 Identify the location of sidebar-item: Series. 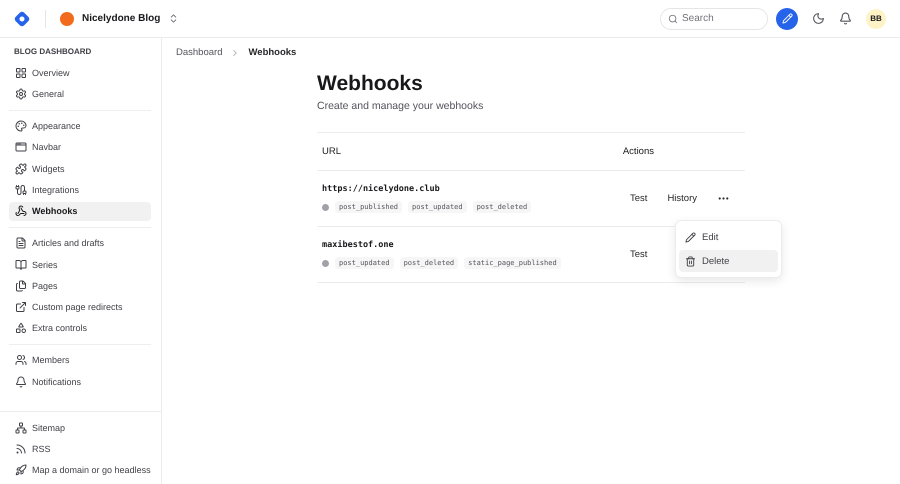
(80, 264).